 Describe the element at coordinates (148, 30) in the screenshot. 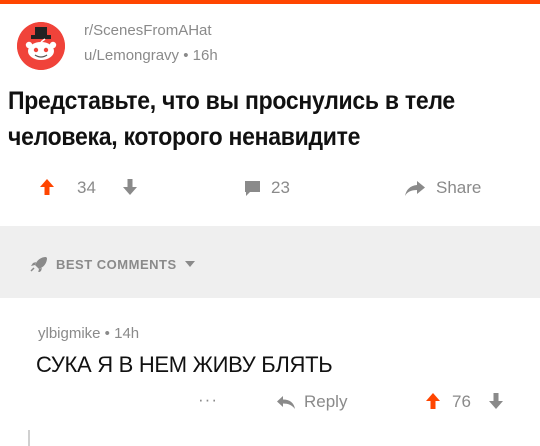

I see `subreddit-name: r/ScenesFromAHat` at that location.